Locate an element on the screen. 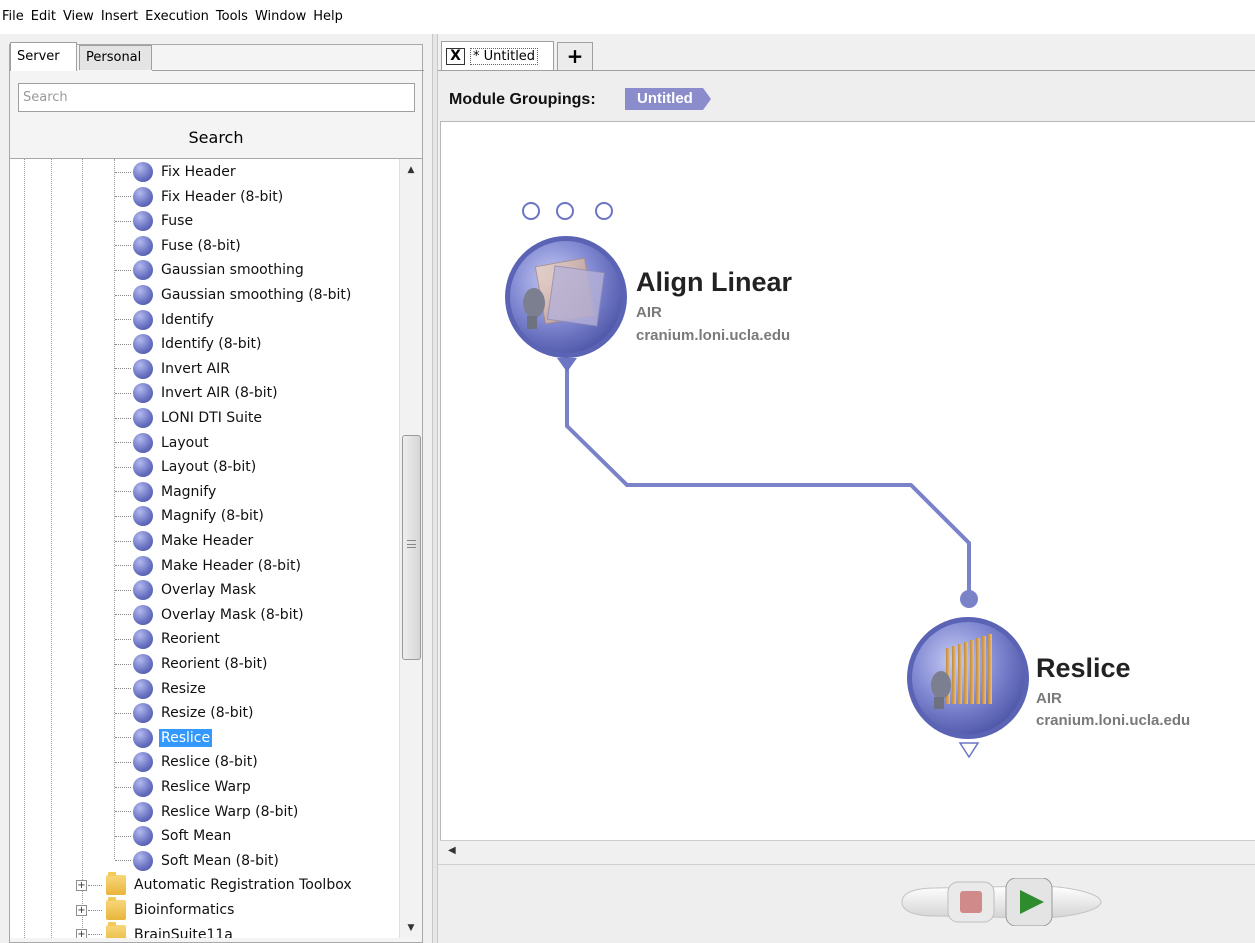 The height and width of the screenshot is (943, 1255). tree-item: LONI DTI Suite is located at coordinates (189, 418).